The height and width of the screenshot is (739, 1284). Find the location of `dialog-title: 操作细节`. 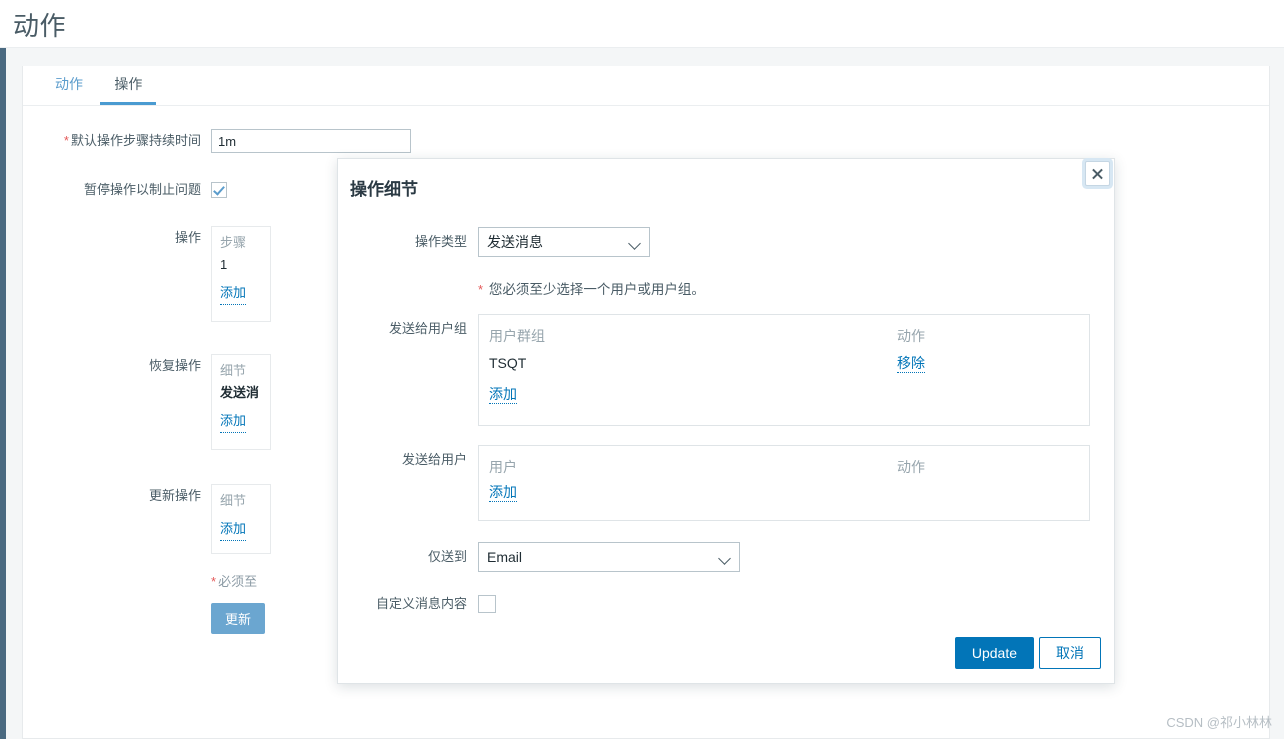

dialog-title: 操作细节 is located at coordinates (384, 189).